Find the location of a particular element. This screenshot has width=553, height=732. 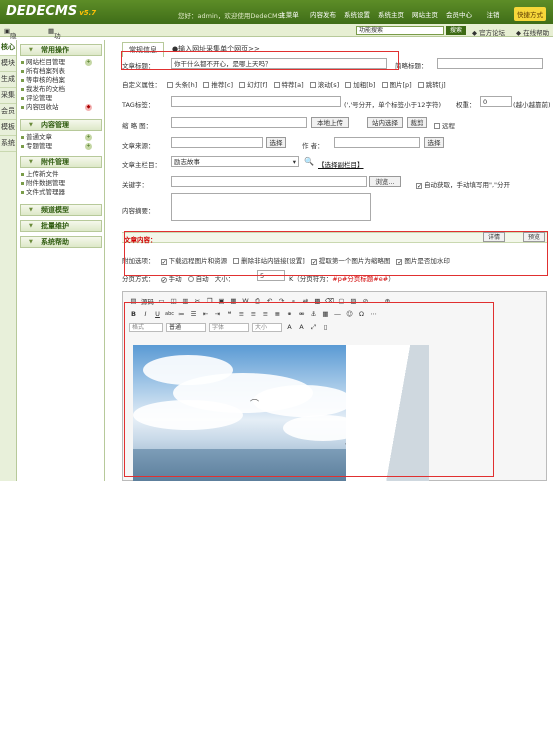

menu-item-upload: 上传新文件 is located at coordinates (61, 174).